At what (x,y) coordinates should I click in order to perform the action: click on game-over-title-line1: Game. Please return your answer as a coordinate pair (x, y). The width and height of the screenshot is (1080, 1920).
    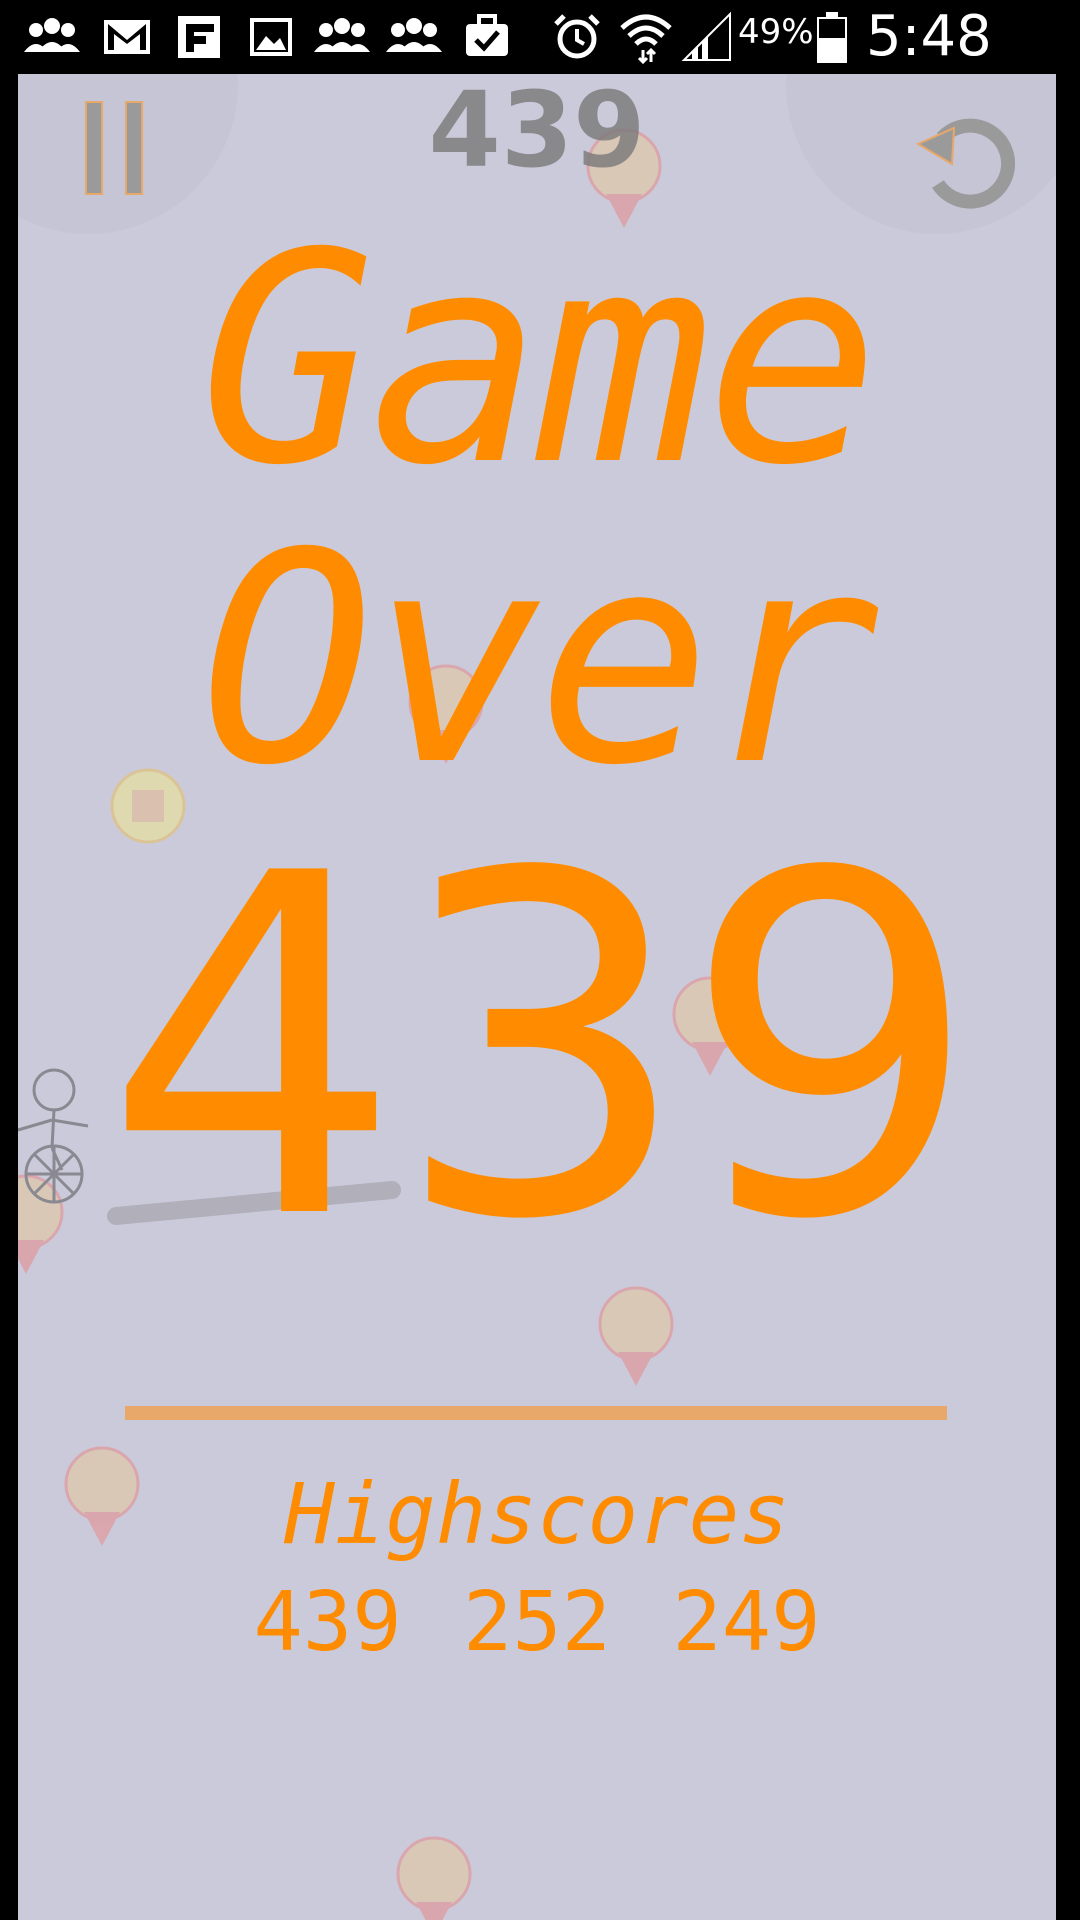
    Looking at the image, I should click on (539, 360).